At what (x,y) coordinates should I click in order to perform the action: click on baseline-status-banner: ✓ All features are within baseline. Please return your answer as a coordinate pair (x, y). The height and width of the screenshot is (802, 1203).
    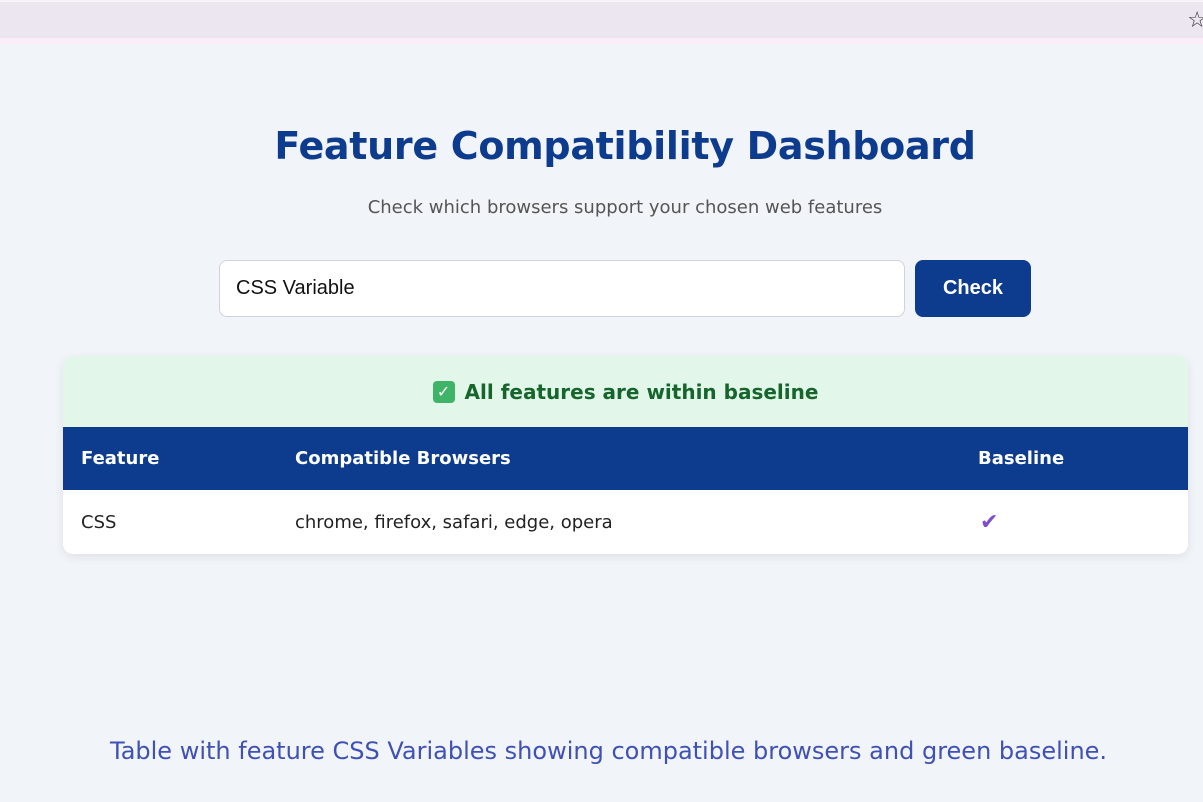
    Looking at the image, I should click on (625, 391).